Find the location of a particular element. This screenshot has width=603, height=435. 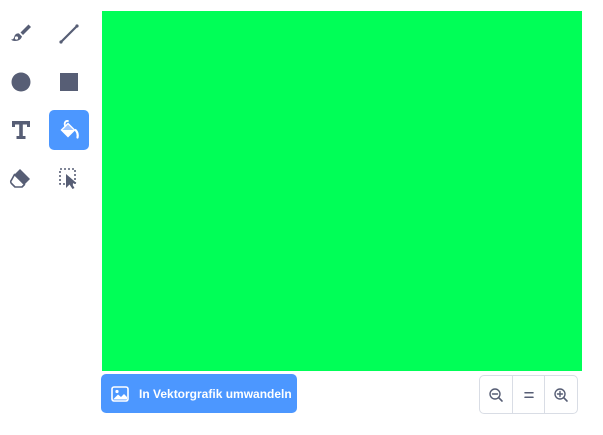

eraser-tool is located at coordinates (21, 178).